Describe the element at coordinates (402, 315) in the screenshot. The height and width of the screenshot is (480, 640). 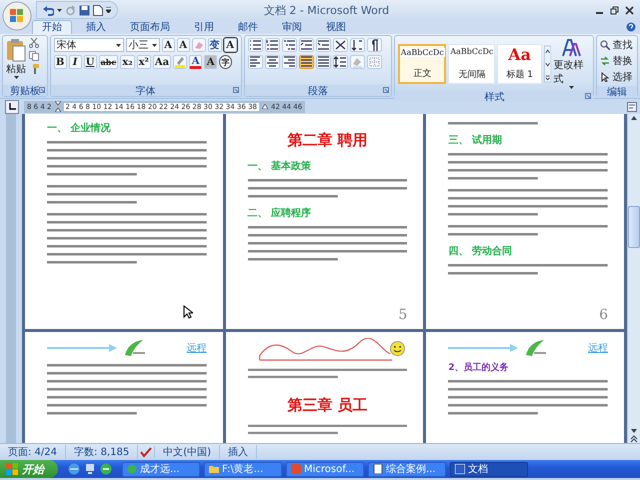
I see `page-number: 5` at that location.